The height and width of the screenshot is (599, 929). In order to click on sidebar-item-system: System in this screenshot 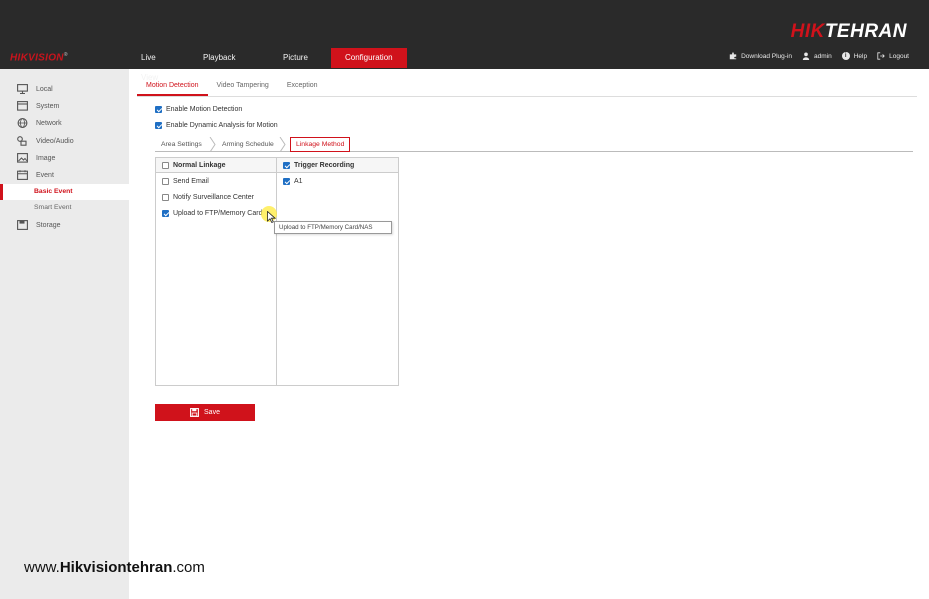, I will do `click(38, 106)`.